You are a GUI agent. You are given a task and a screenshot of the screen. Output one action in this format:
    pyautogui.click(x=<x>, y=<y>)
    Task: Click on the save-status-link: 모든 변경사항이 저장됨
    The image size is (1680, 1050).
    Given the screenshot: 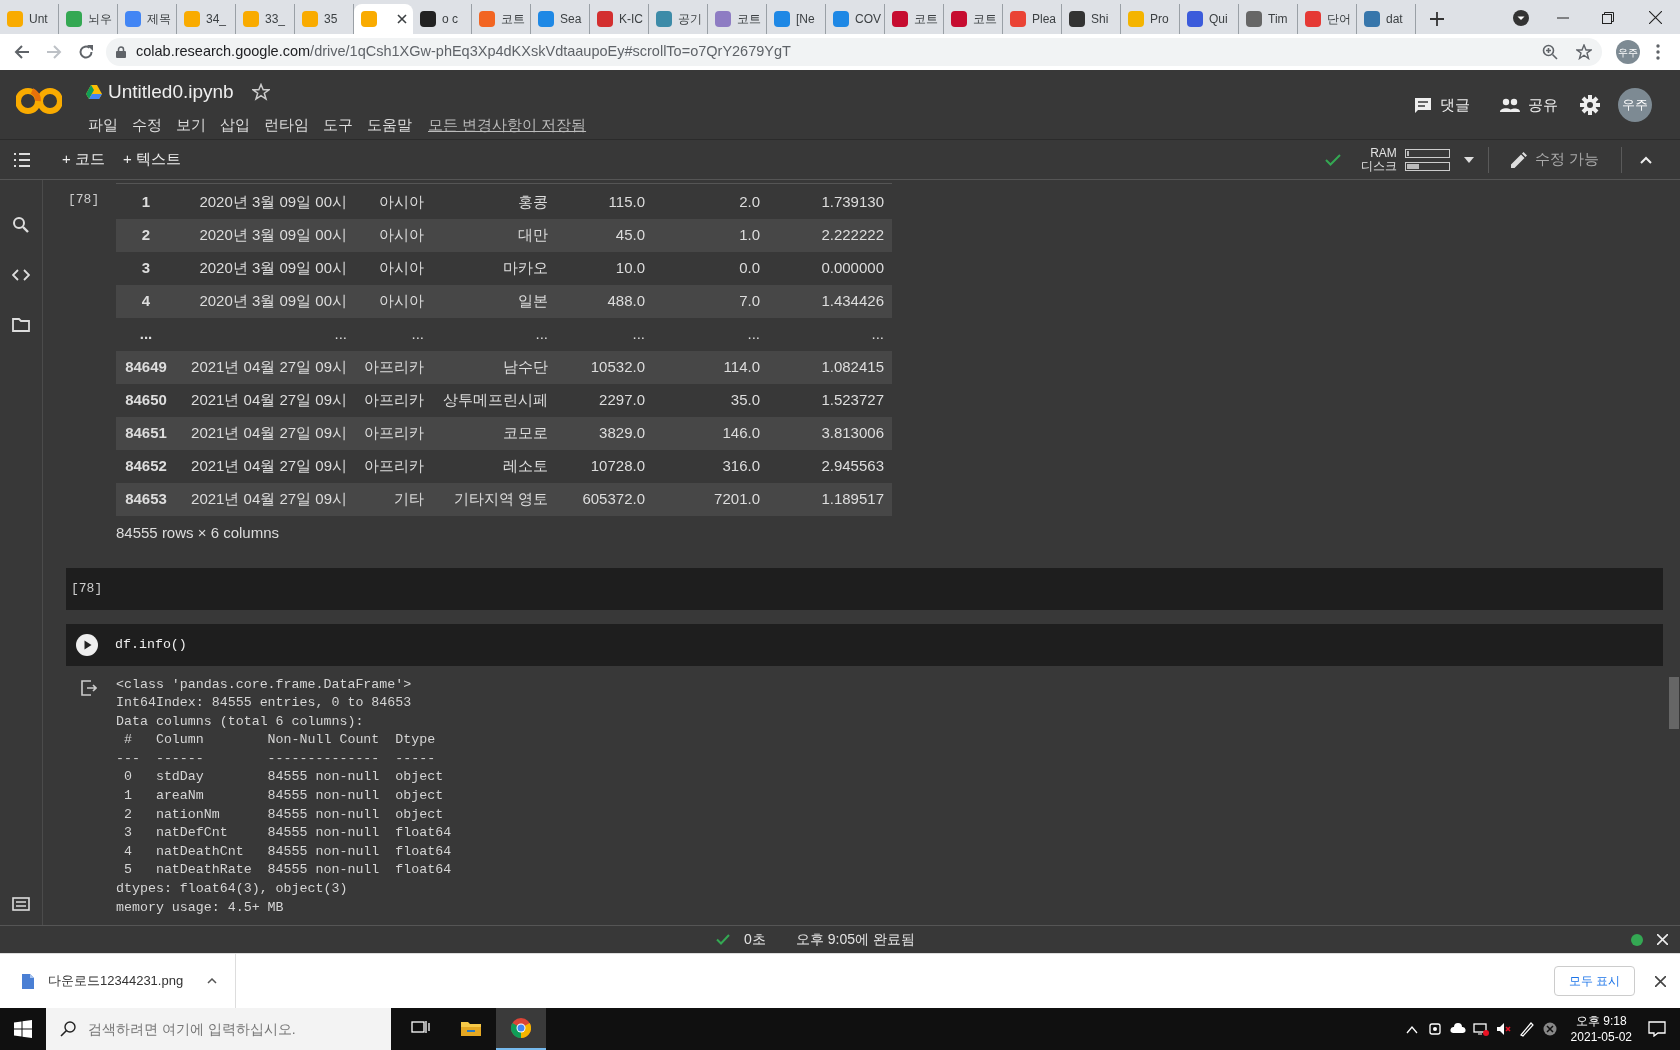 What is the action you would take?
    pyautogui.click(x=507, y=126)
    